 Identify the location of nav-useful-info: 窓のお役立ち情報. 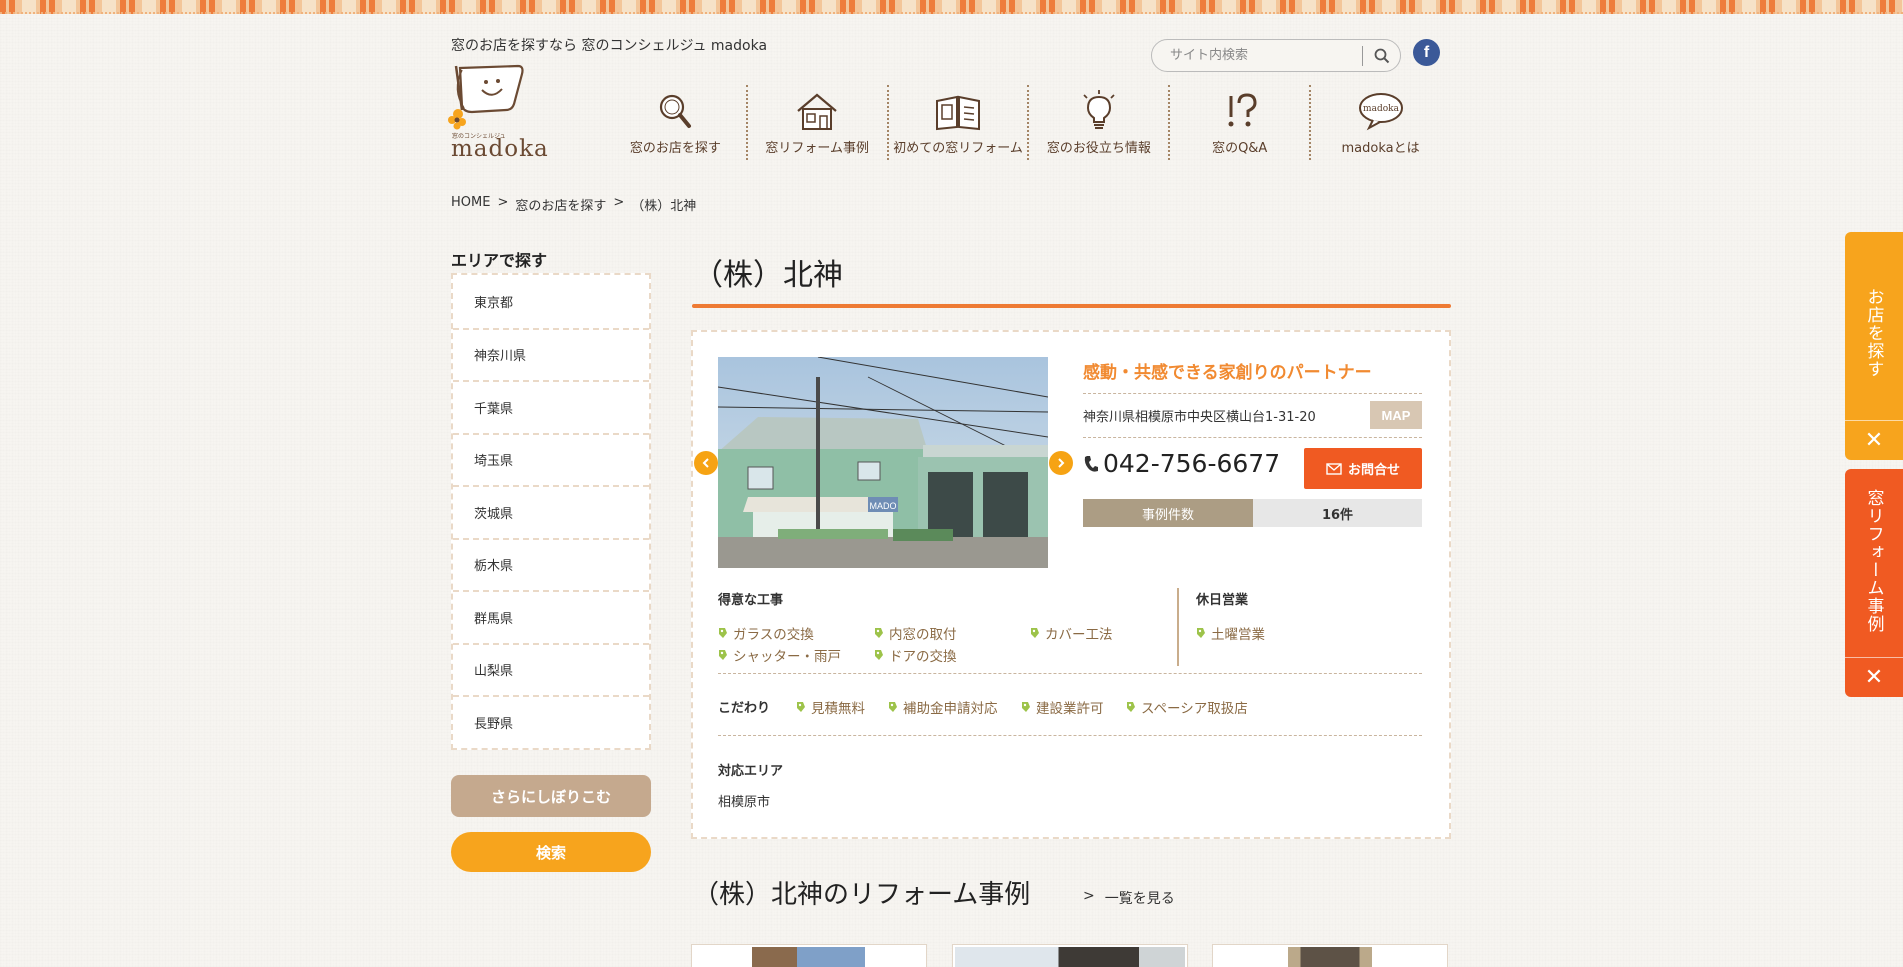
(1097, 122).